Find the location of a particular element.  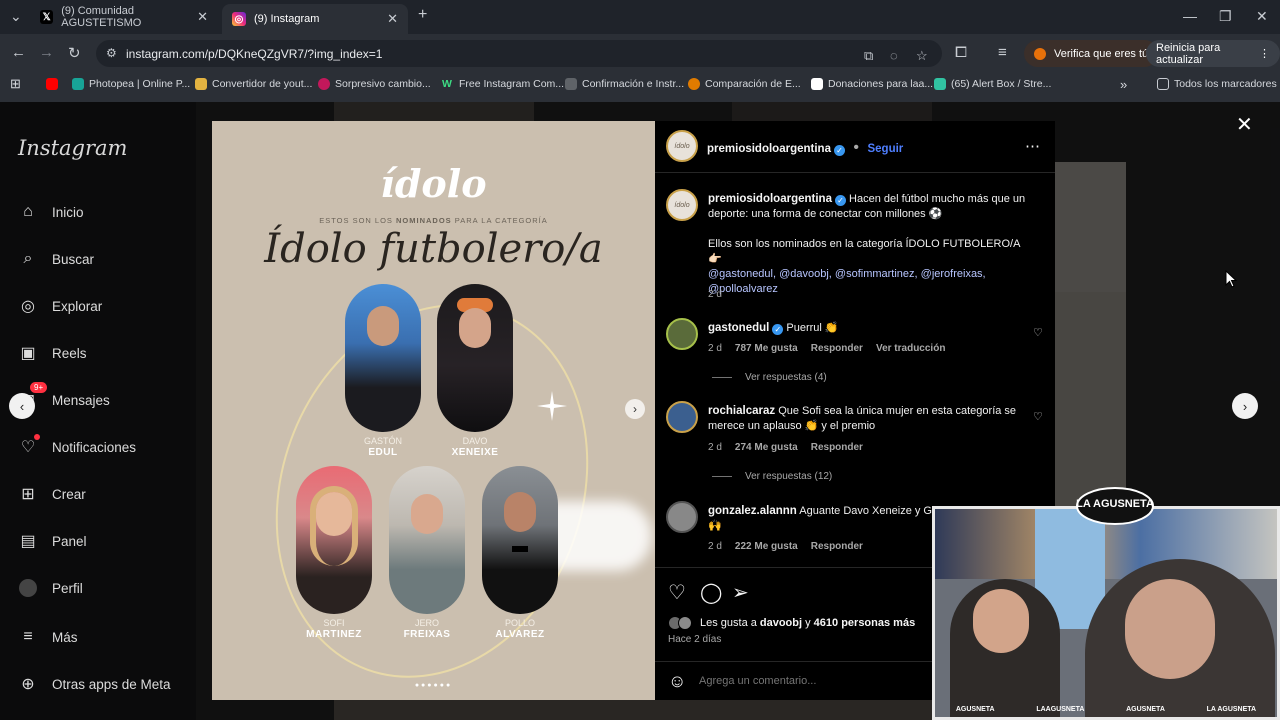

prev-post-icon: ‹ is located at coordinates (22, 406).